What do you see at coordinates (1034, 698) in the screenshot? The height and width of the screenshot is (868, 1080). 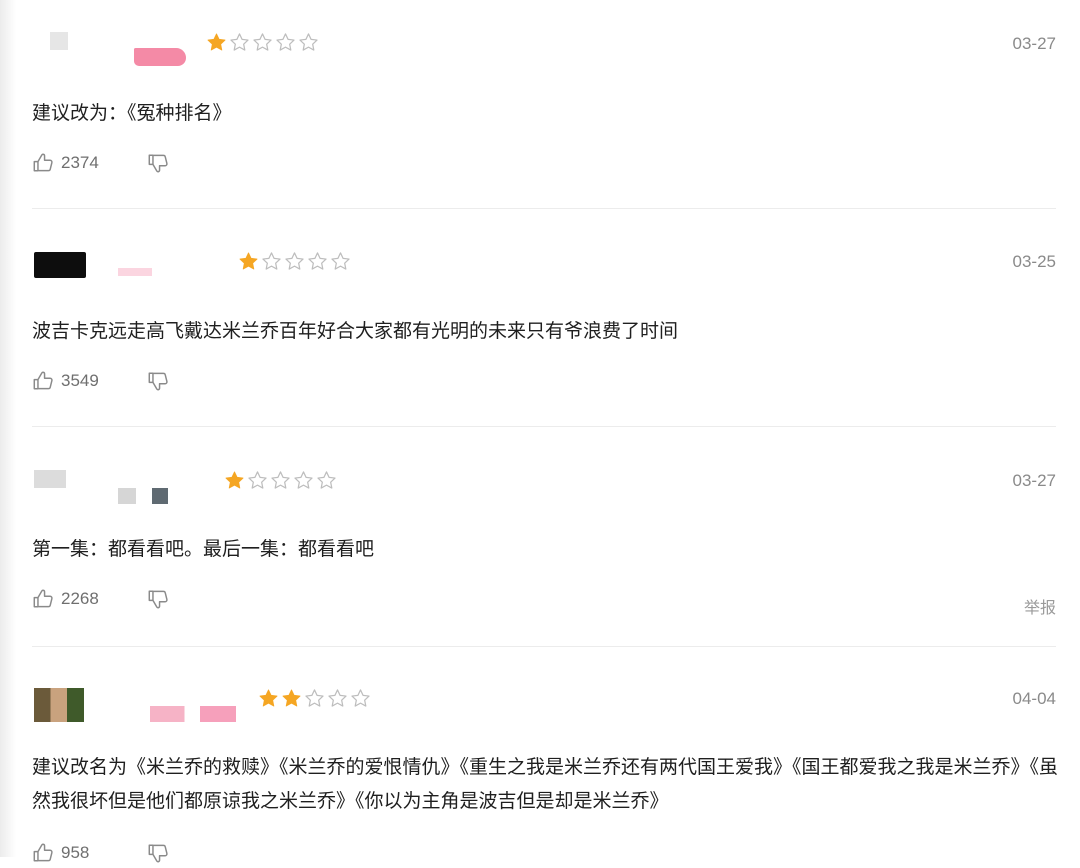 I see `review-date: 04-04` at bounding box center [1034, 698].